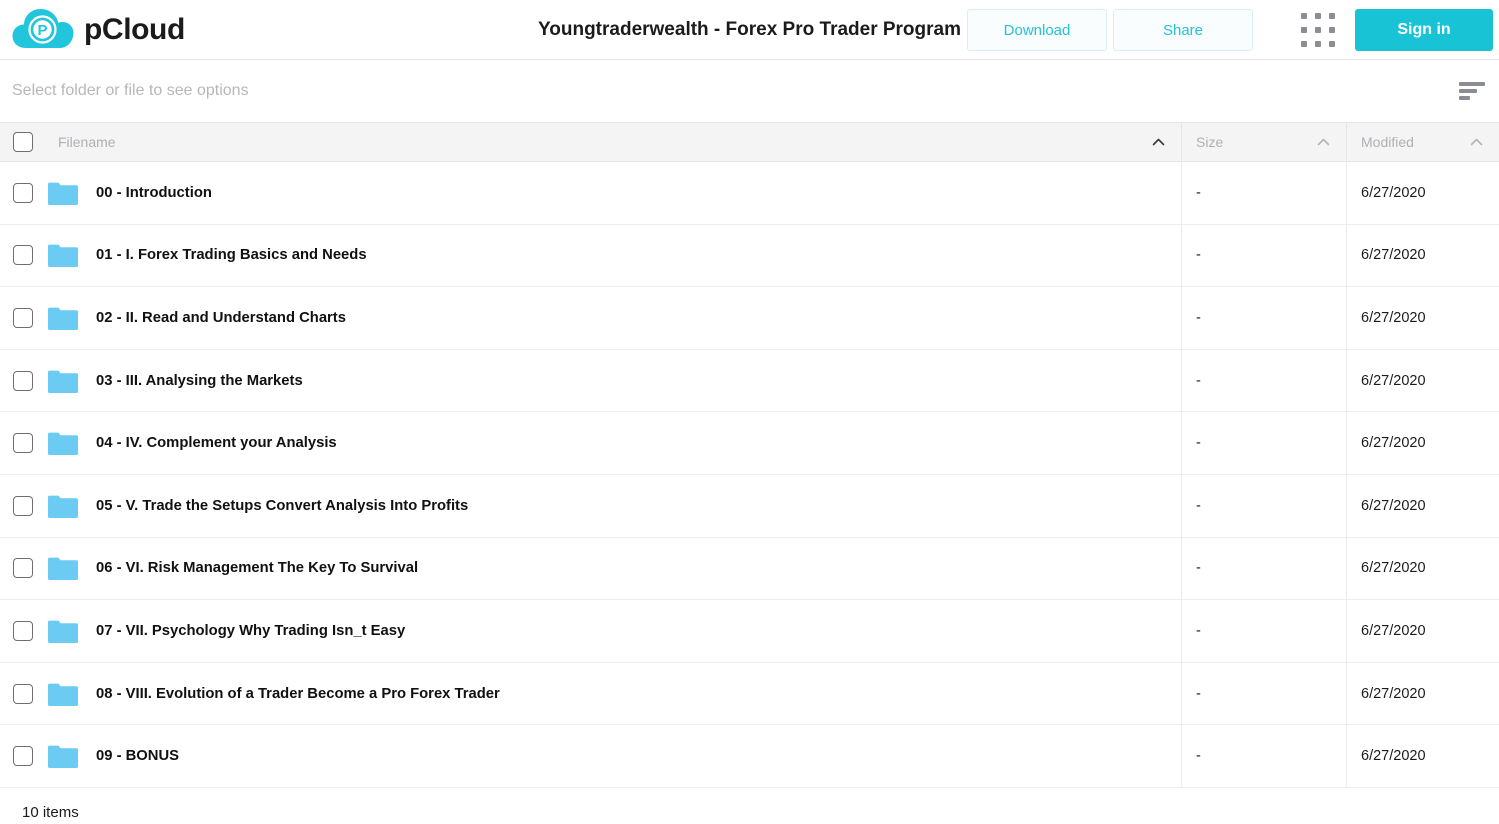  Describe the element at coordinates (231, 255) in the screenshot. I see `filename-label: 01 - I. Forex Trading Basics and Needs` at that location.